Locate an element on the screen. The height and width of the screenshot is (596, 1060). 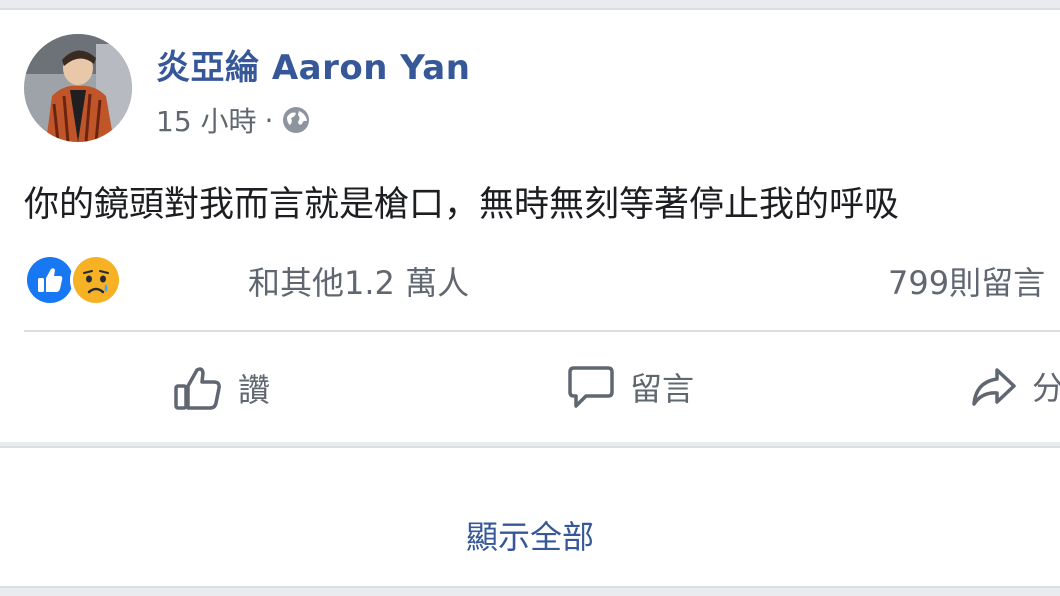
share-label: 分 is located at coordinates (1046, 388).